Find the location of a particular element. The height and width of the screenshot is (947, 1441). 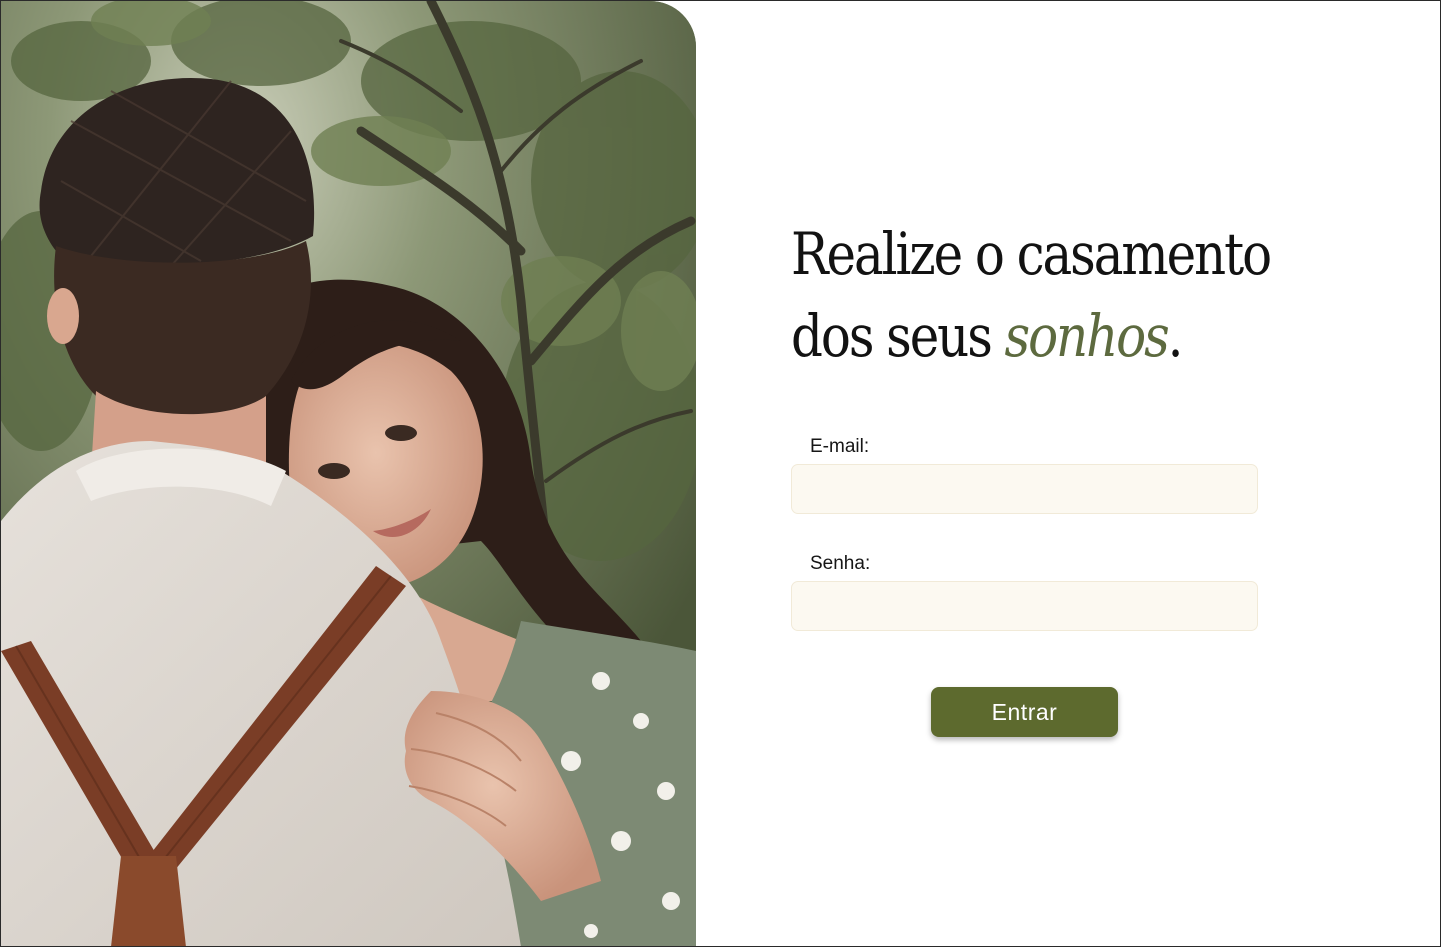

password-field is located at coordinates (1024, 606).